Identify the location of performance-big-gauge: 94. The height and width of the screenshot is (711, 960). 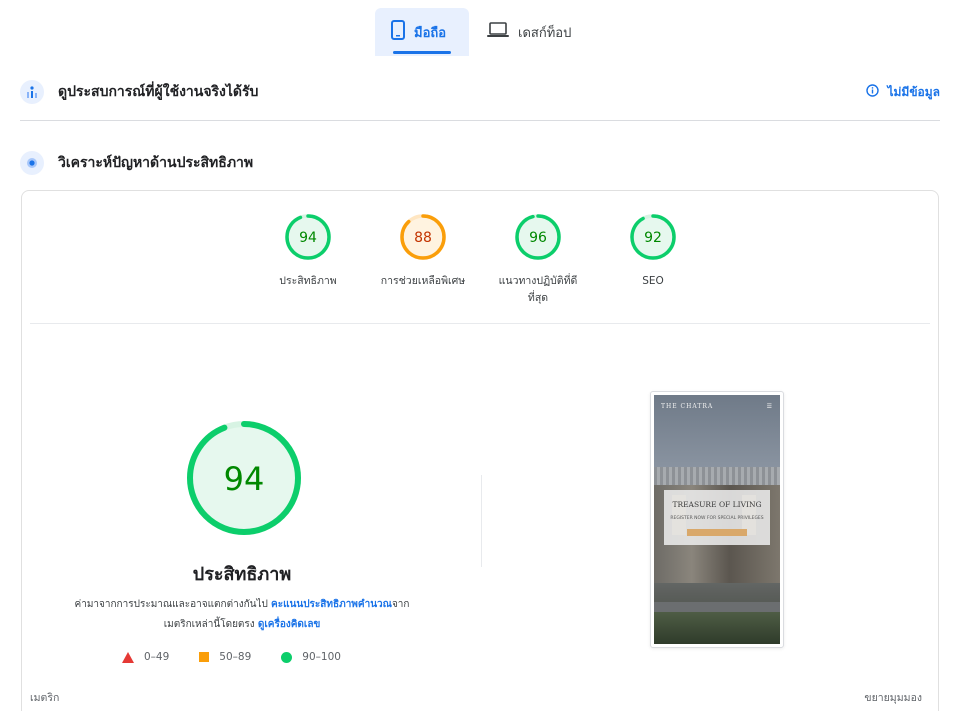
(244, 480).